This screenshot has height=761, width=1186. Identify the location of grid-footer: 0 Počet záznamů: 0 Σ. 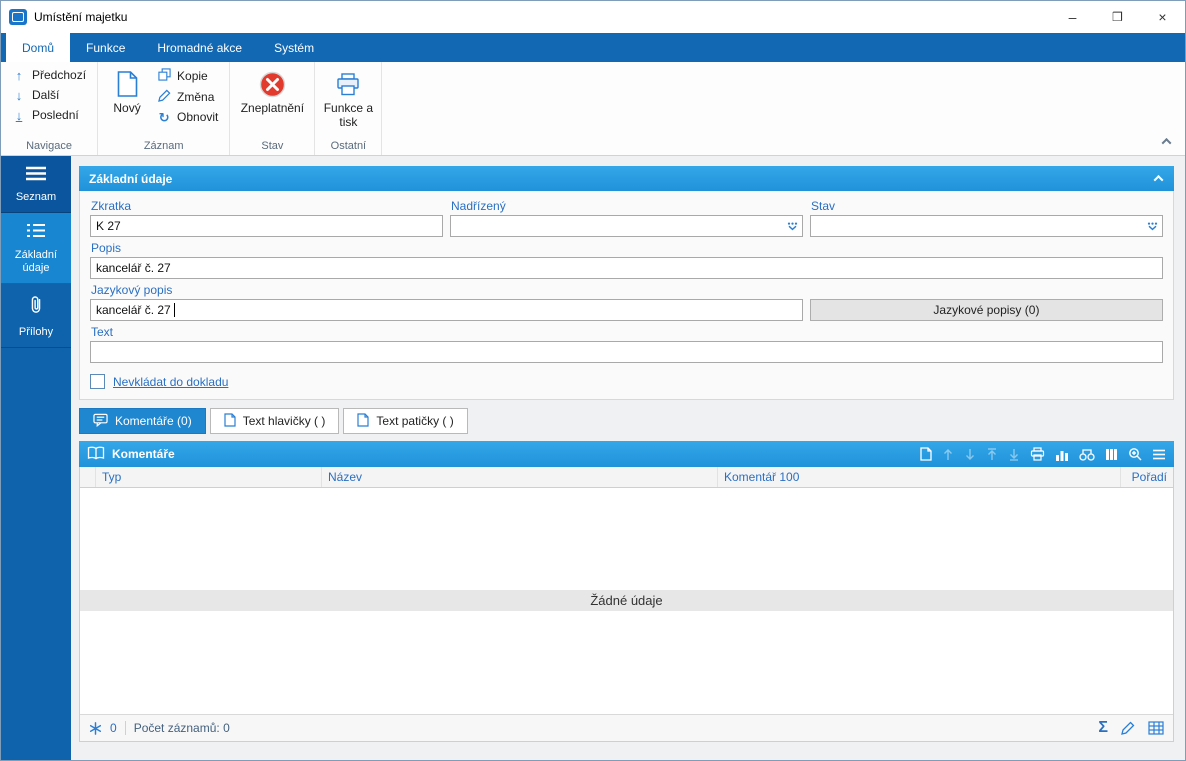
(626, 727).